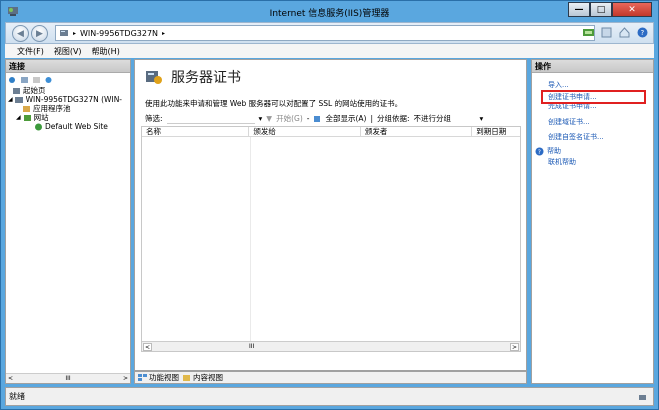  I want to click on navigation-icons: ?, so click(615, 32).